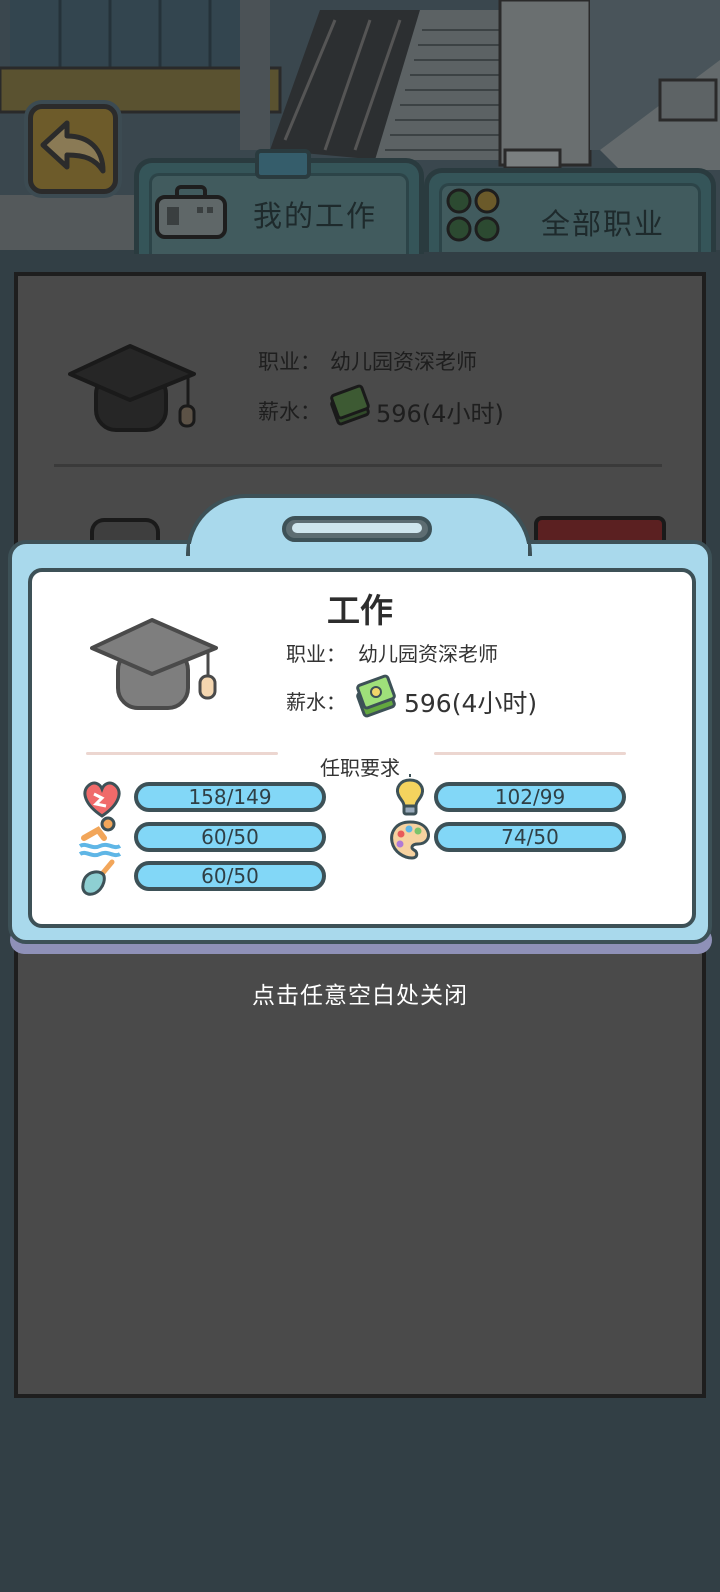 This screenshot has height=1592, width=720. Describe the element at coordinates (283, 164) in the screenshot. I see `tab-clip` at that location.